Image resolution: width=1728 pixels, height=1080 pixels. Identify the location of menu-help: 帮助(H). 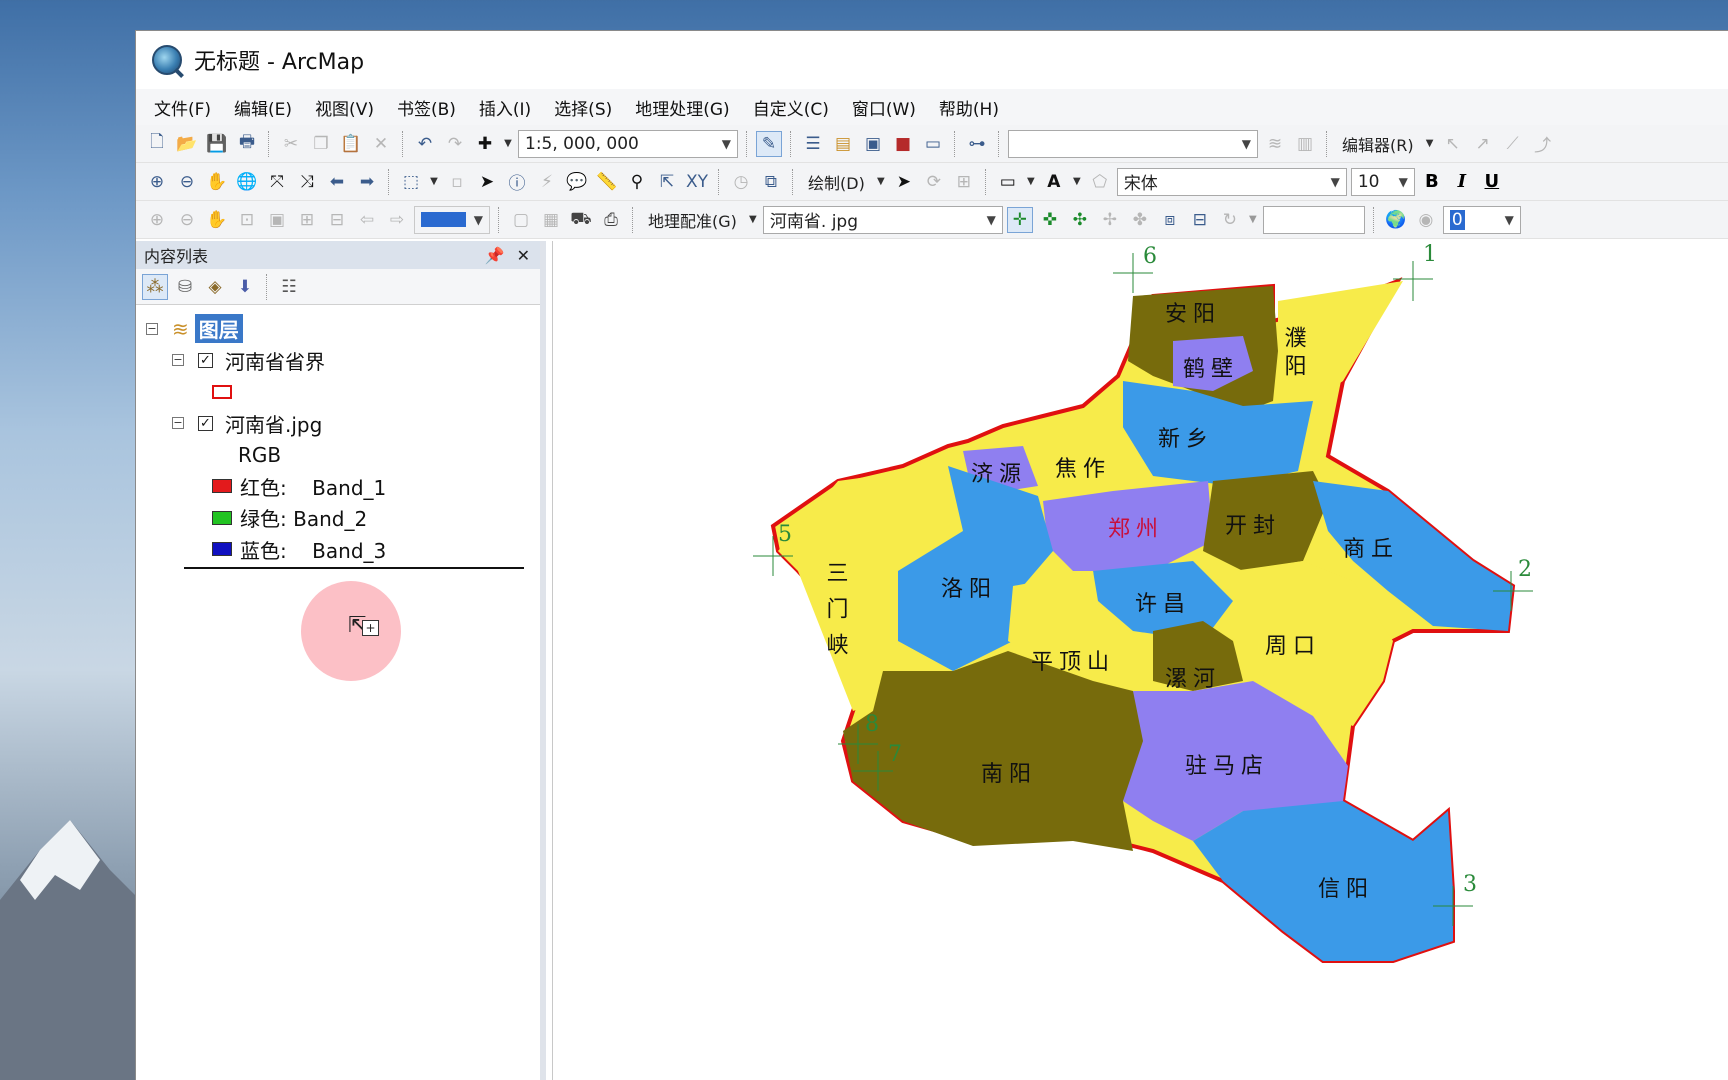
(969, 107).